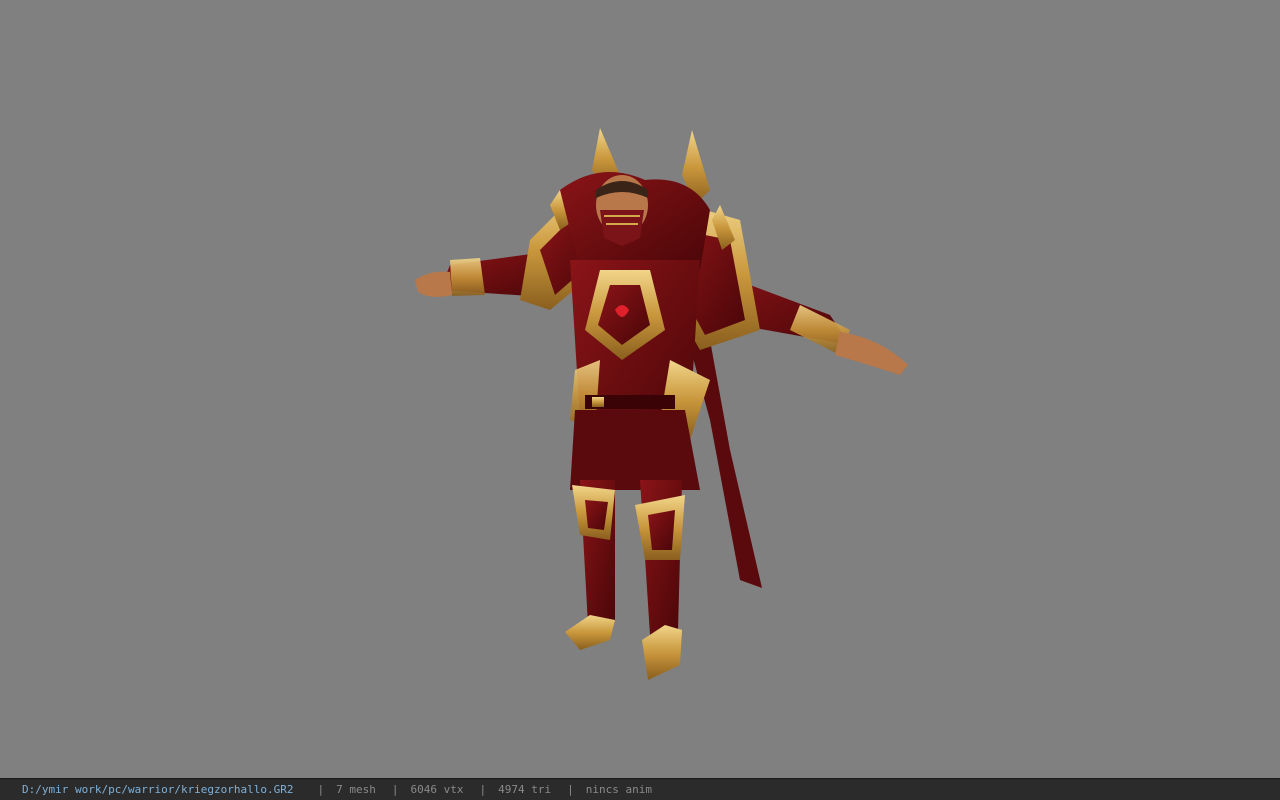  Describe the element at coordinates (525, 789) in the screenshot. I see `triangle-count: 4974 tri` at that location.